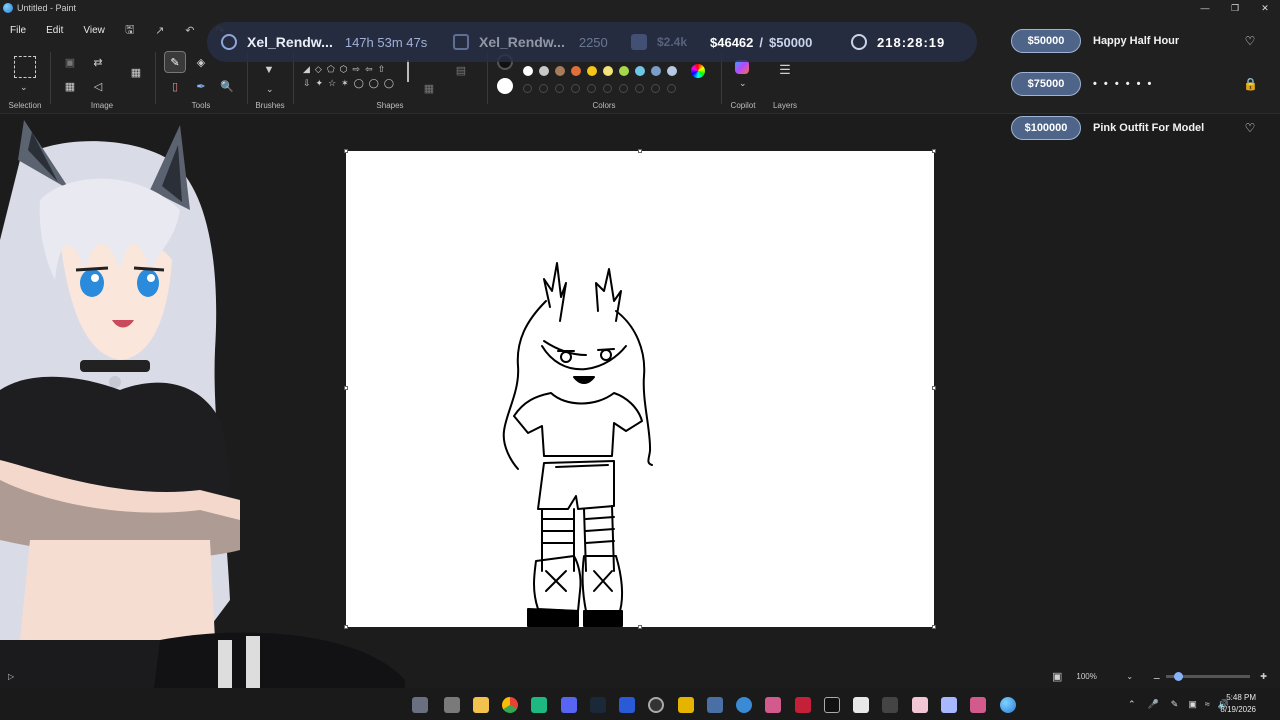 The width and height of the screenshot is (1280, 720). What do you see at coordinates (201, 86) in the screenshot?
I see `color-picker-icon: ✒` at bounding box center [201, 86].